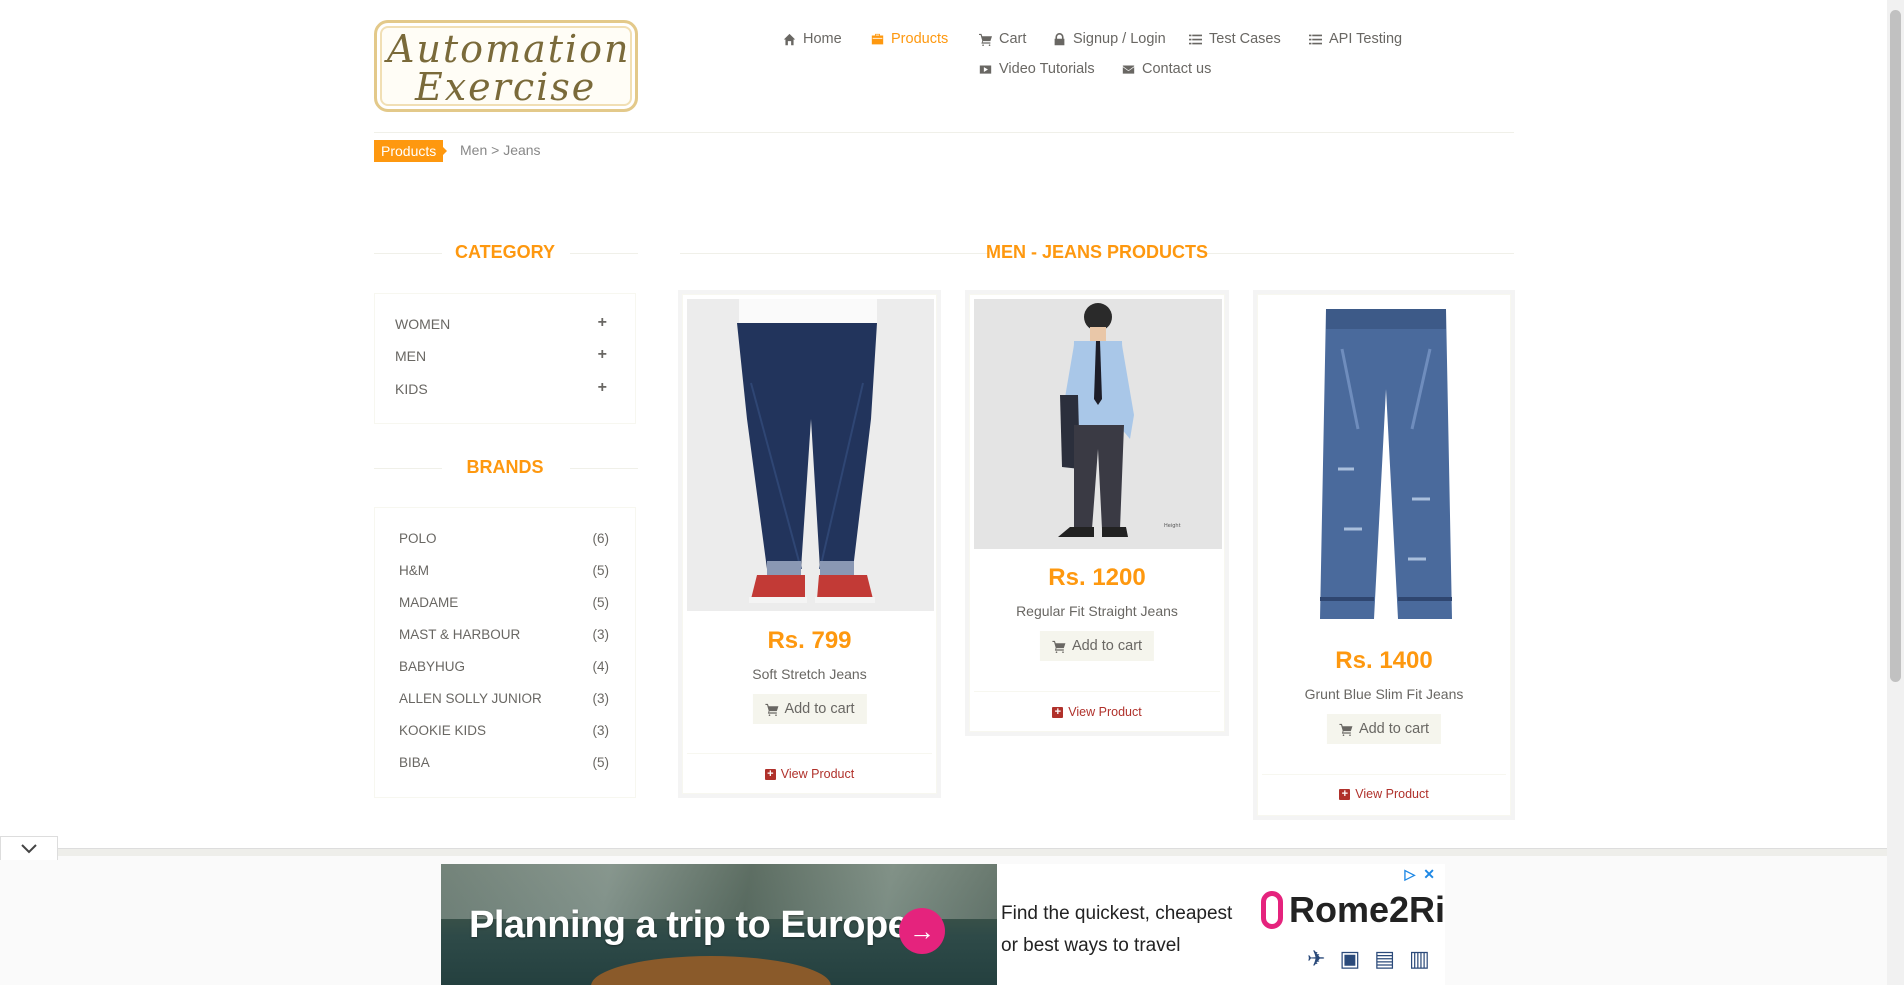 The height and width of the screenshot is (985, 1904). What do you see at coordinates (408, 253) in the screenshot?
I see `category-title-line-left` at bounding box center [408, 253].